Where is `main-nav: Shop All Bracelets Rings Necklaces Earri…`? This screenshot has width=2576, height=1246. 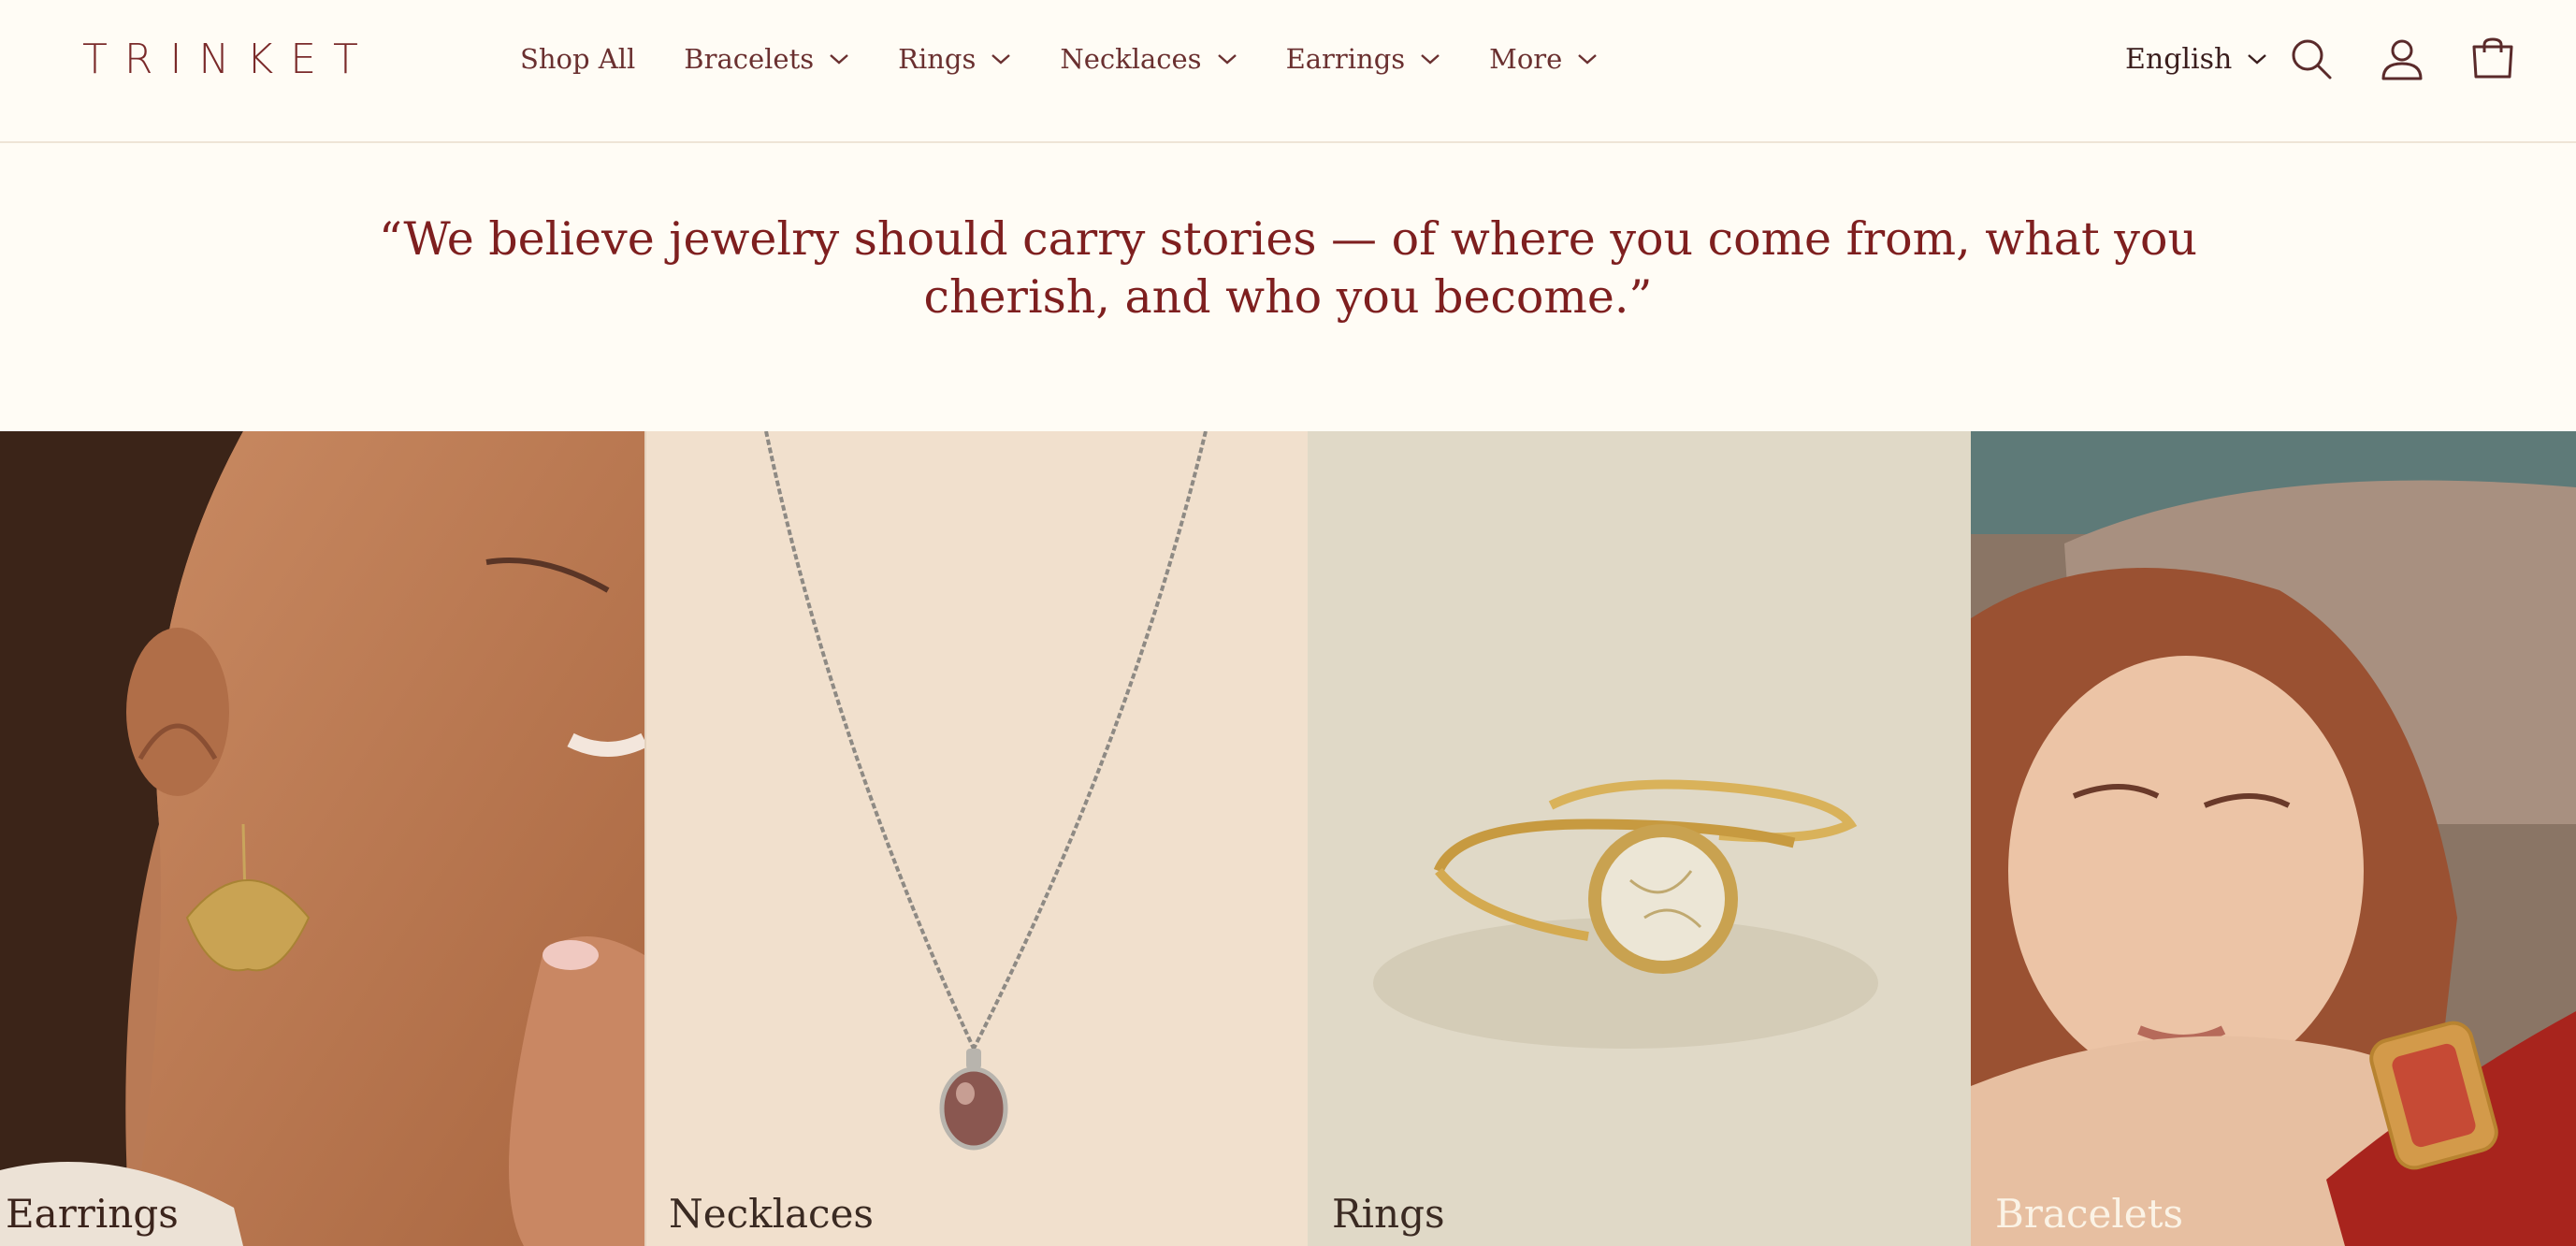
main-nav: Shop All Bracelets Rings Necklaces Earri… is located at coordinates (1083, 59).